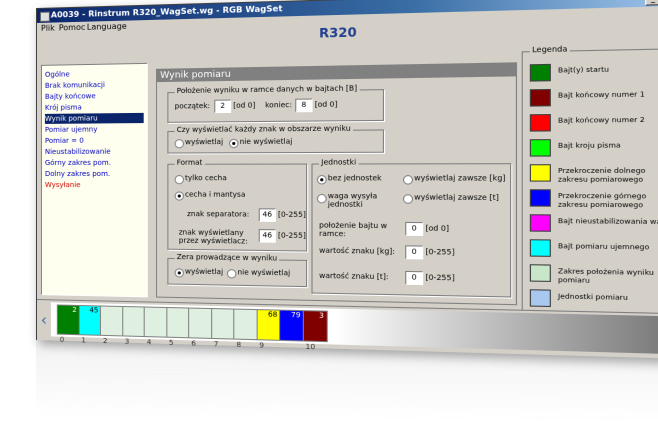 The width and height of the screenshot is (658, 429). Describe the element at coordinates (336, 73) in the screenshot. I see `panel-header: Wynik pomiaru` at that location.